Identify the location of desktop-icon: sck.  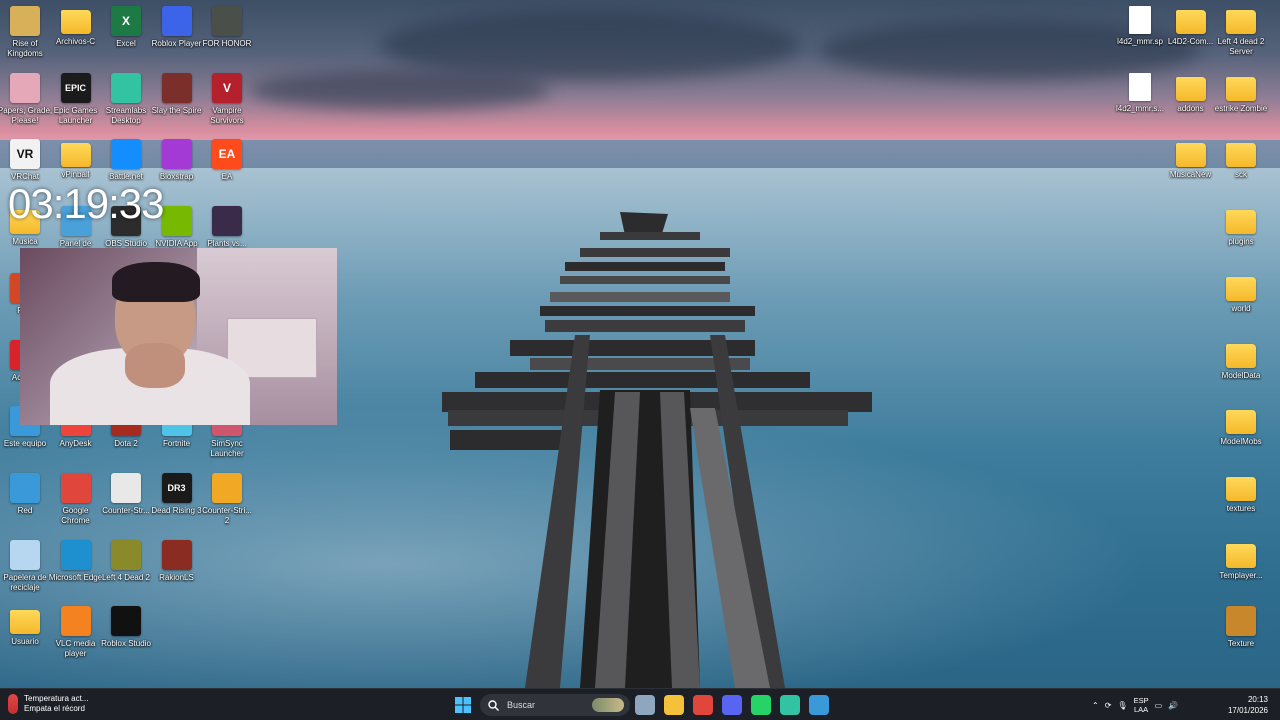
(1241, 166).